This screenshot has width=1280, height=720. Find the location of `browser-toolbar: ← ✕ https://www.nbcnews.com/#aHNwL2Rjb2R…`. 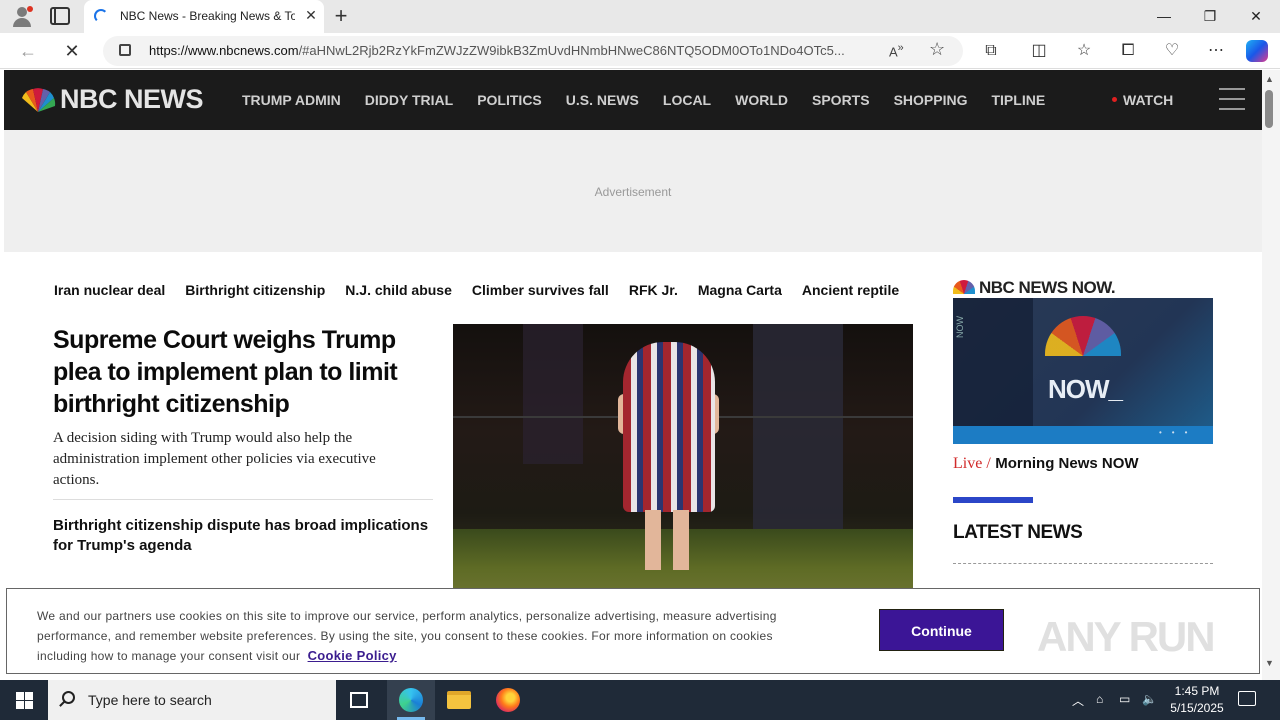

browser-toolbar: ← ✕ https://www.nbcnews.com/#aHNwL2Rjb2R… is located at coordinates (640, 51).